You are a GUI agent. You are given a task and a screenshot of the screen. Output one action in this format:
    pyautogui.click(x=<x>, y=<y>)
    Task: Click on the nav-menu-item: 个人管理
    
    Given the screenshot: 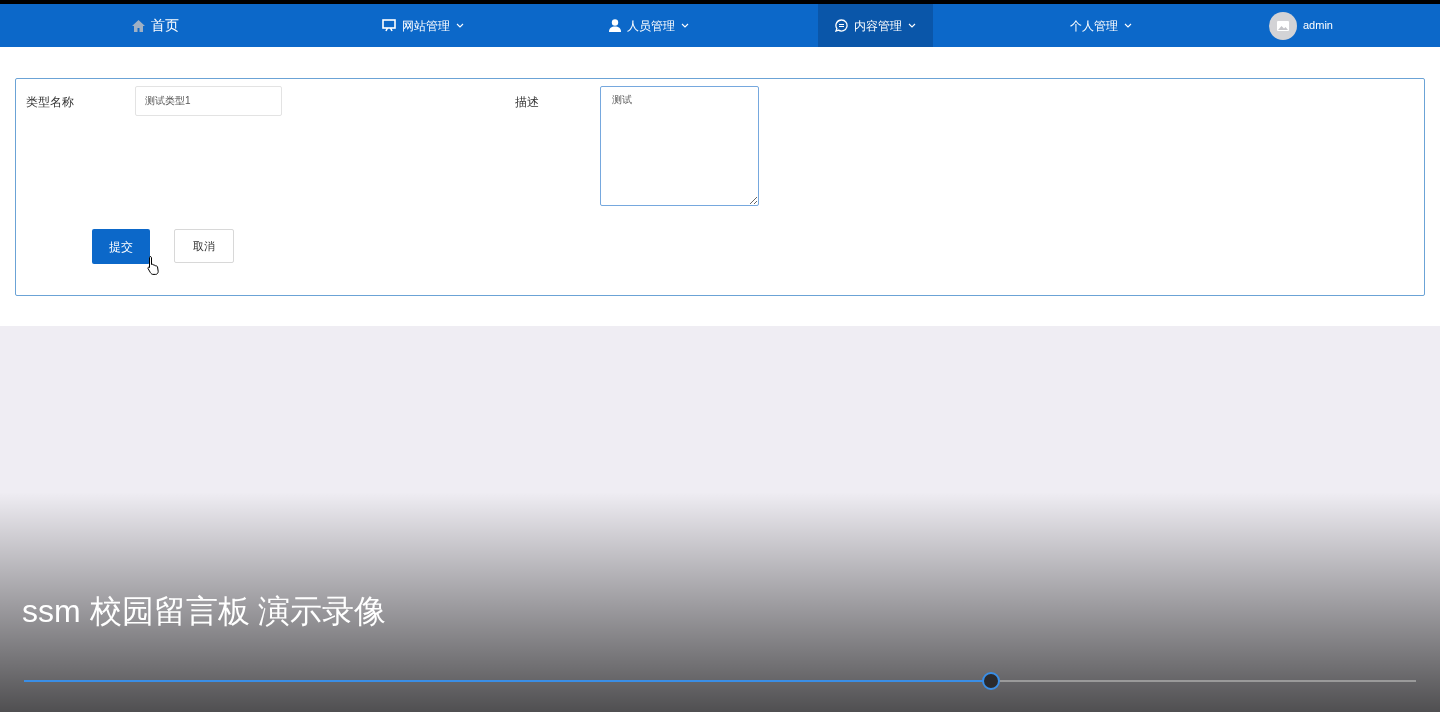 What is the action you would take?
    pyautogui.click(x=1101, y=25)
    